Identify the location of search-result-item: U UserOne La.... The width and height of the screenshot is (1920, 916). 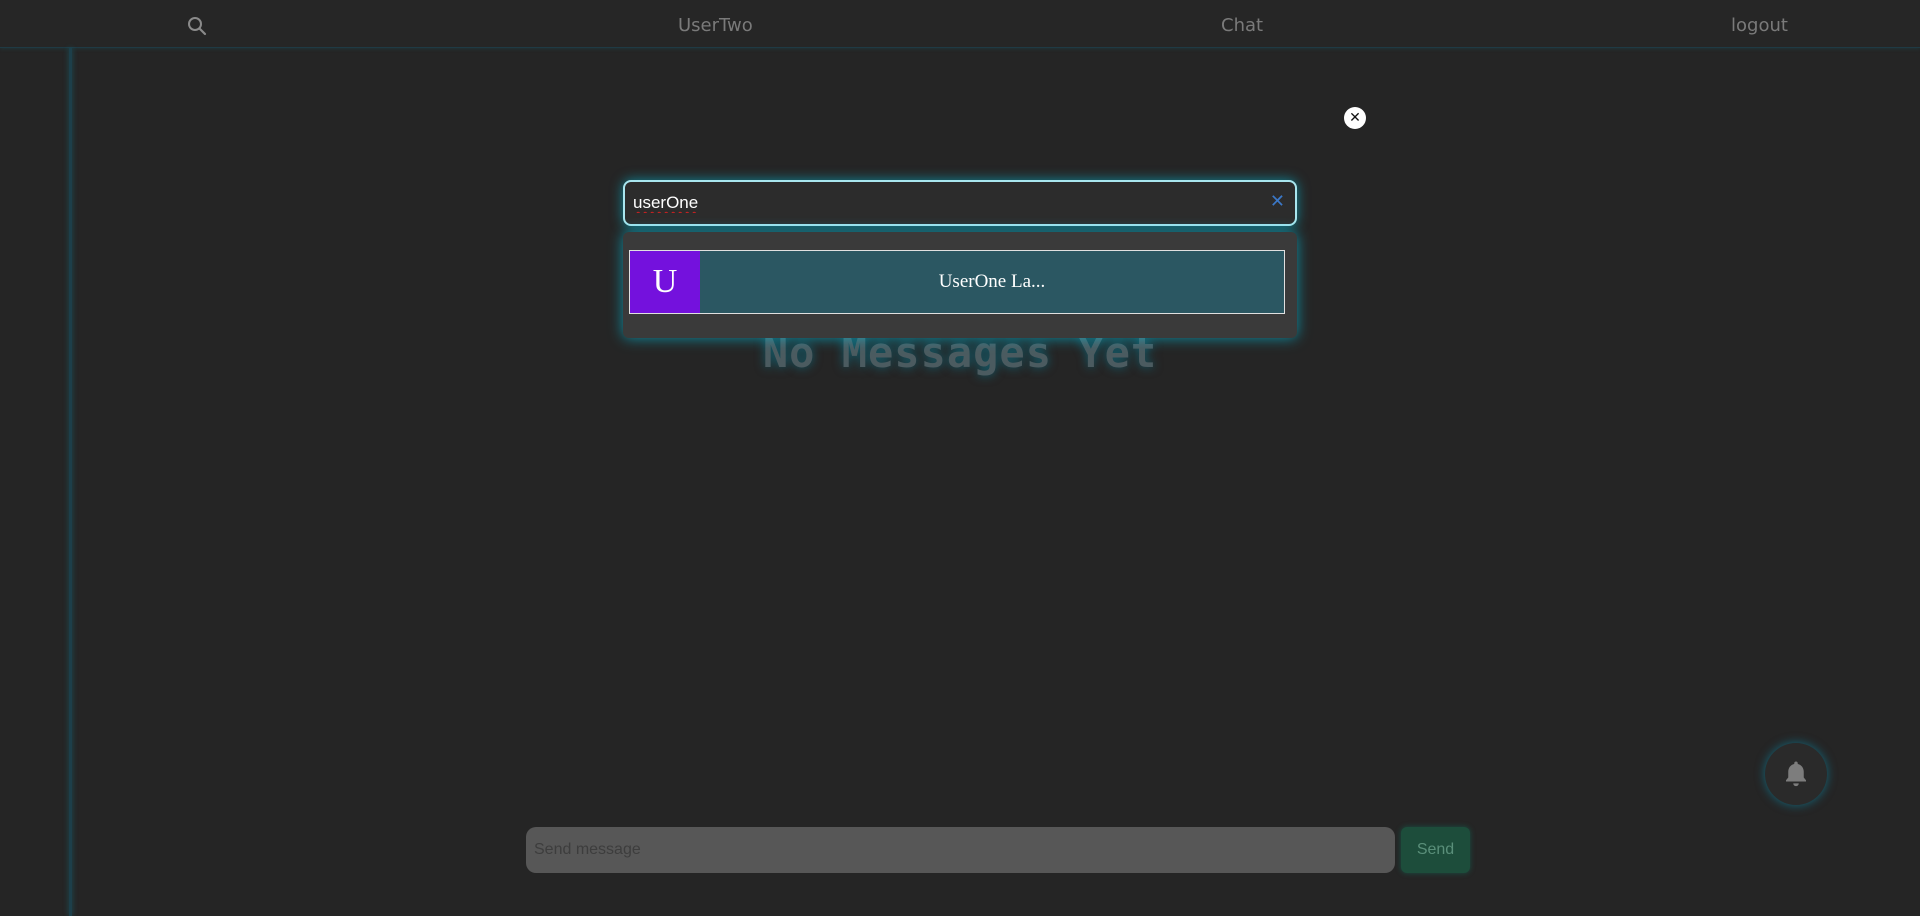
(957, 282).